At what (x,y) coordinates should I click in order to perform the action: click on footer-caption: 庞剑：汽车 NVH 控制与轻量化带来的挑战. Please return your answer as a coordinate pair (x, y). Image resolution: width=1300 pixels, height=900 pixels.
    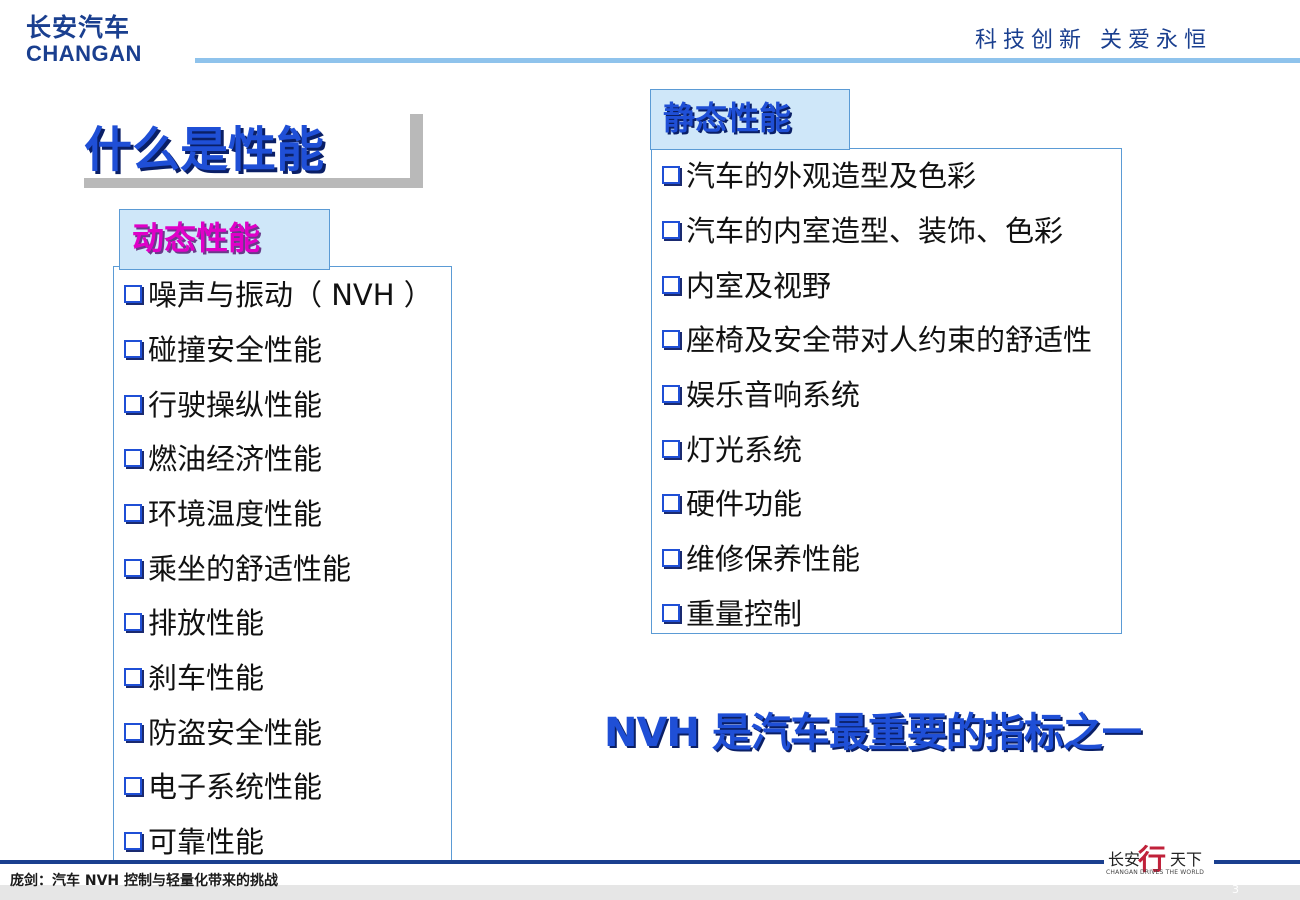
    Looking at the image, I should click on (144, 881).